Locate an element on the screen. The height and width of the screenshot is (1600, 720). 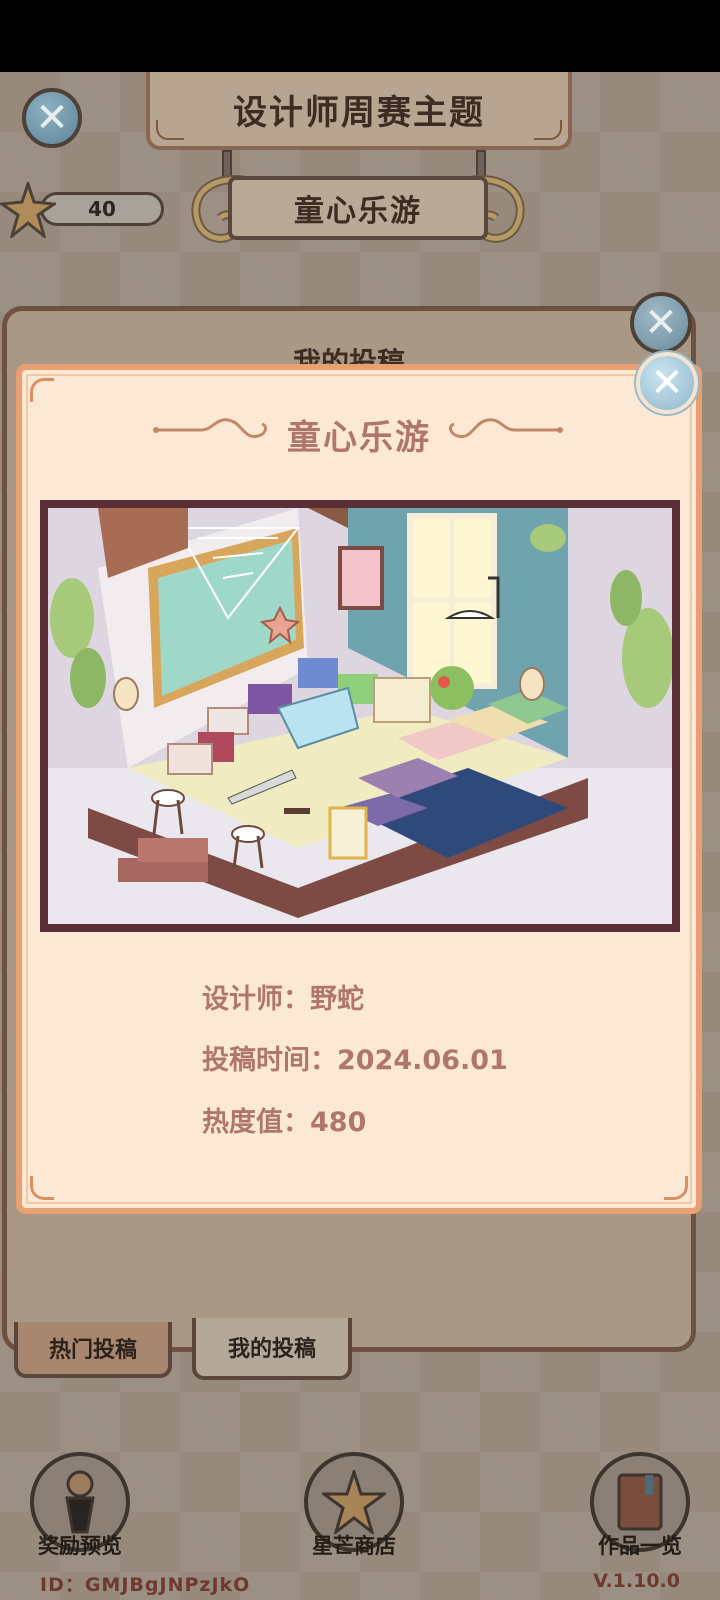
panel-close-button: ✕ is located at coordinates (661, 323).